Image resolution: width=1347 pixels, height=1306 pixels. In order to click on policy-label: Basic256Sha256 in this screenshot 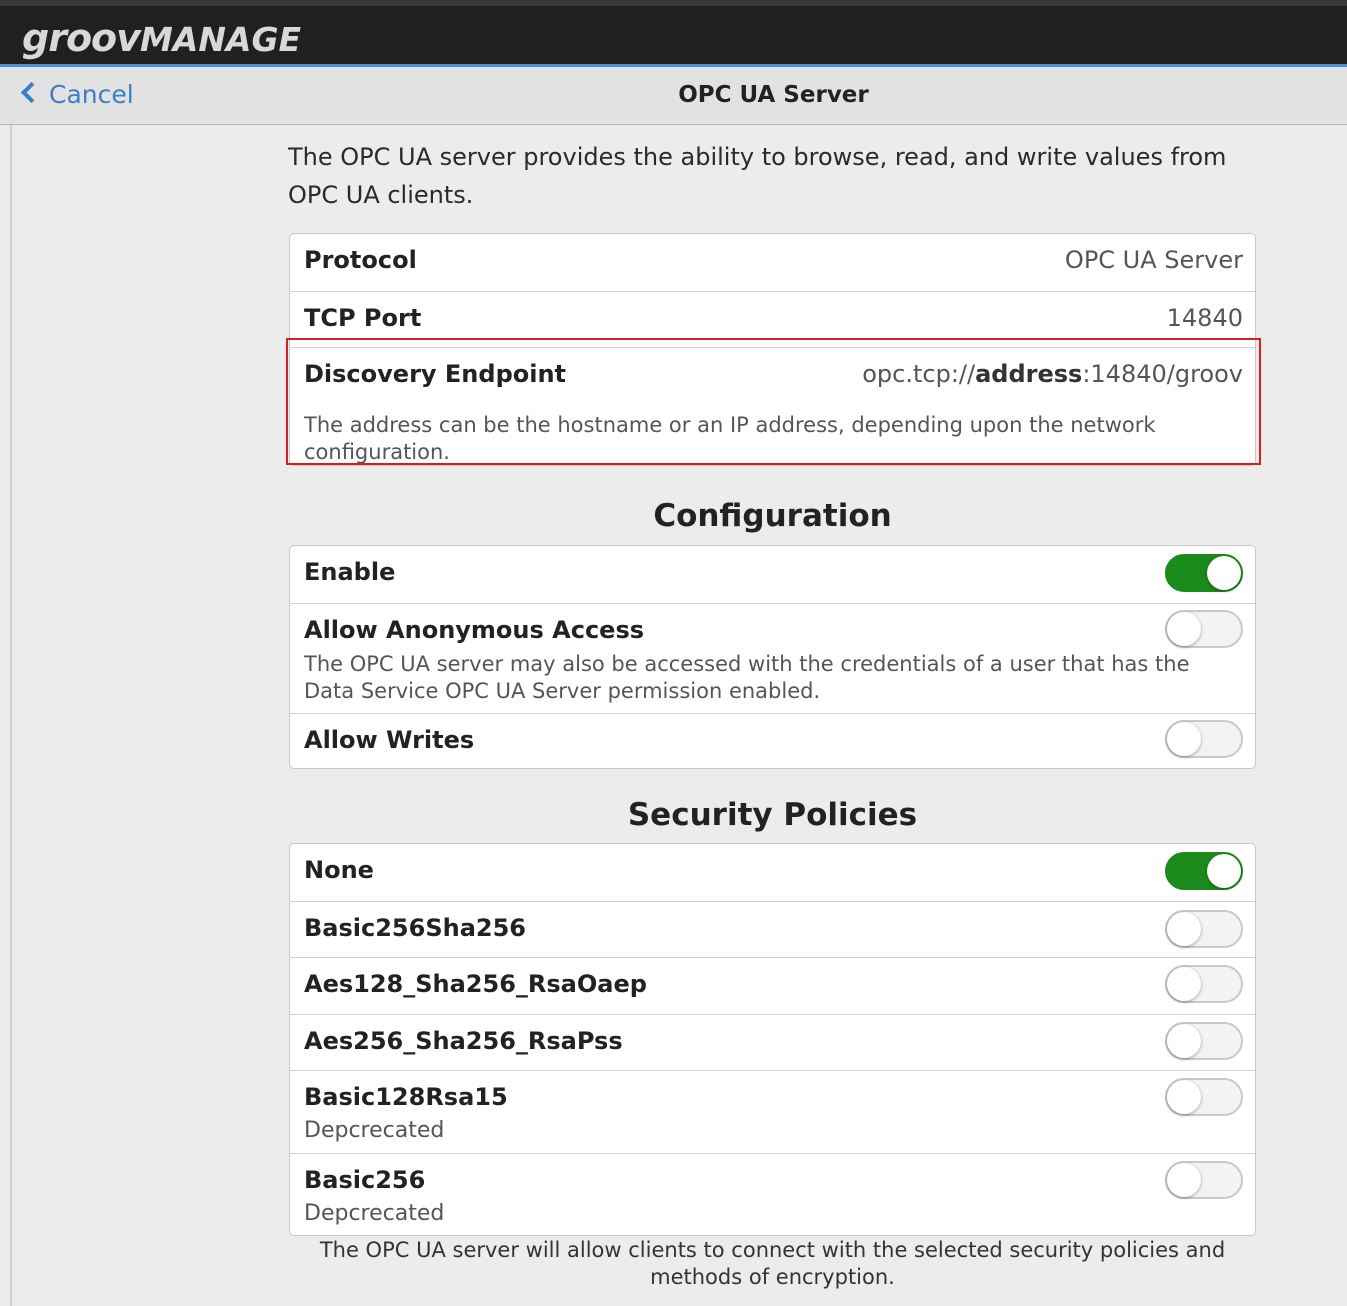, I will do `click(415, 928)`.